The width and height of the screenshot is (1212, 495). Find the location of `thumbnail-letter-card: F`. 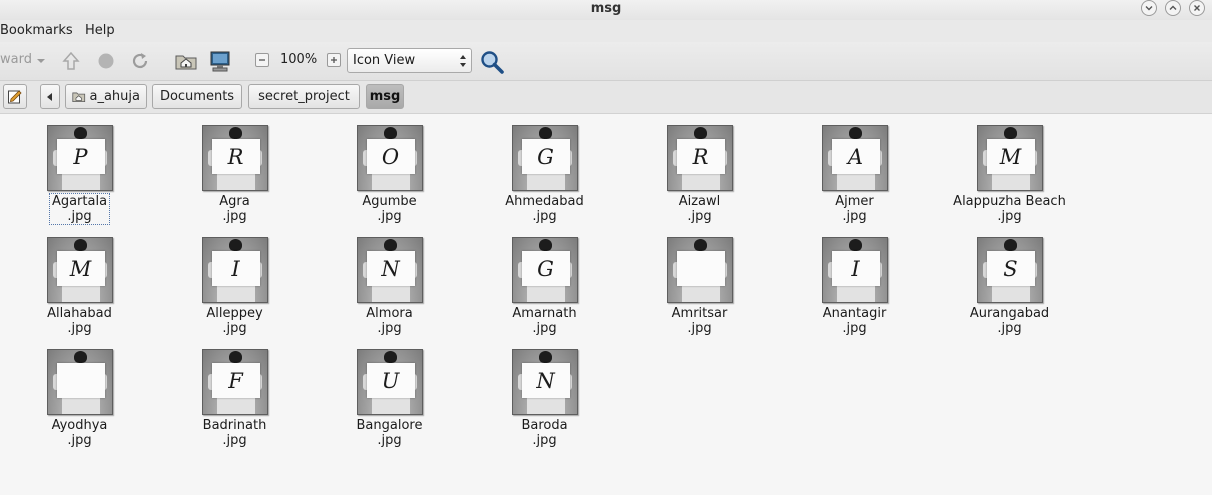

thumbnail-letter-card: F is located at coordinates (235, 380).